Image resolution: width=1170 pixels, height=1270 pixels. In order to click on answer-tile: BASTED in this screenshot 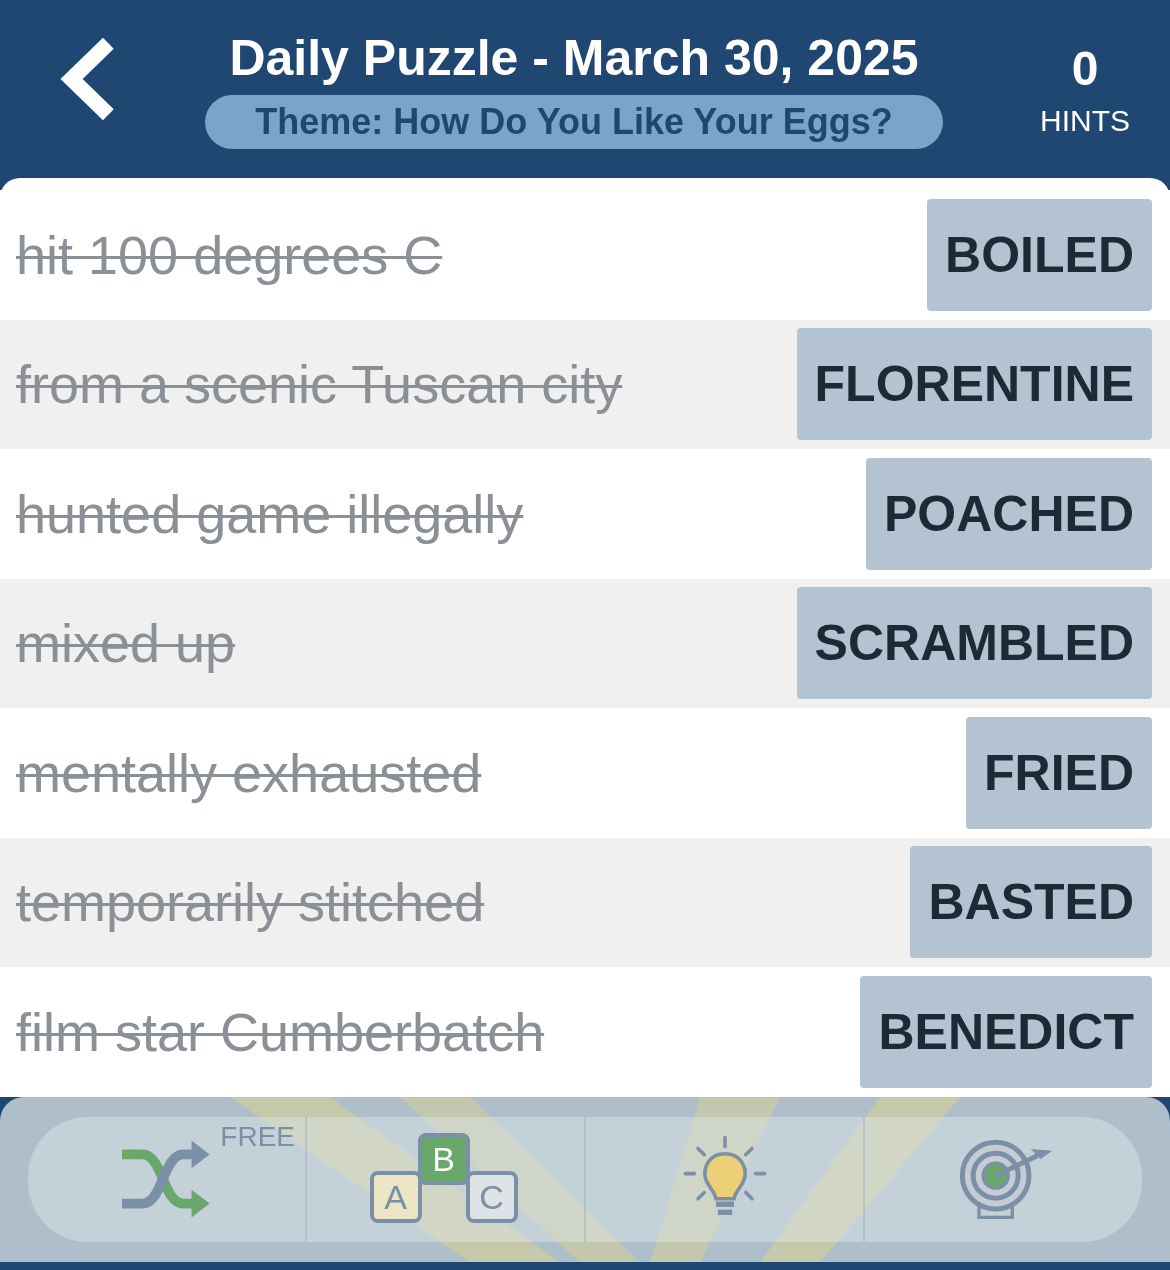, I will do `click(1031, 902)`.